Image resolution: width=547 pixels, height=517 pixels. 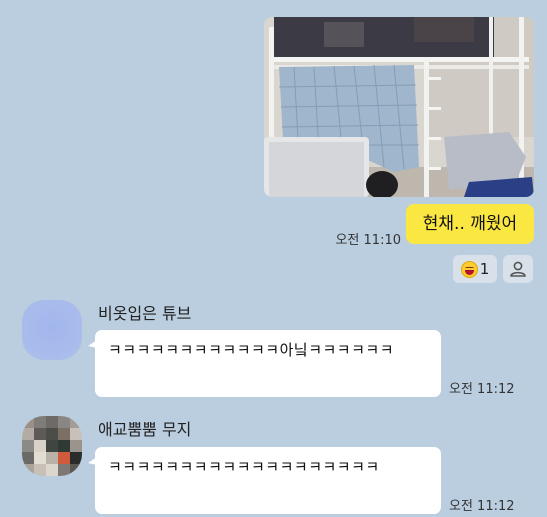 What do you see at coordinates (368, 240) in the screenshot?
I see `sent-message-time: 오전 11:10` at bounding box center [368, 240].